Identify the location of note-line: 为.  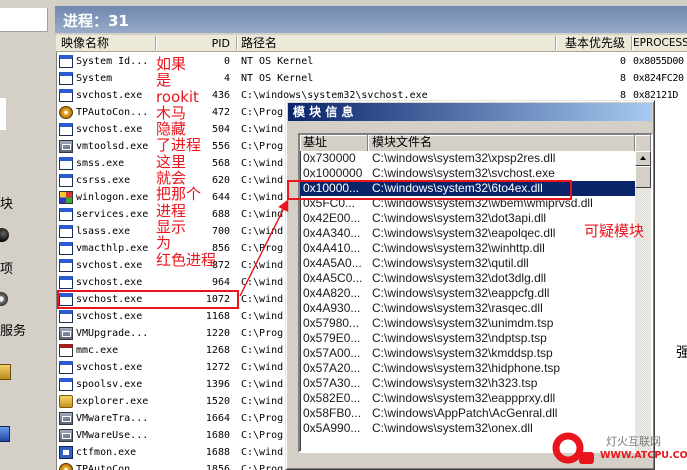
(164, 243).